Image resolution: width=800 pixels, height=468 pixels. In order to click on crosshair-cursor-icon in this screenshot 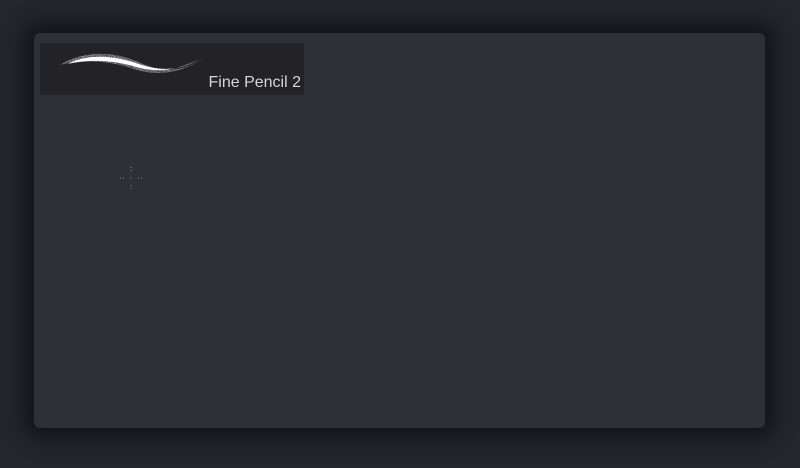, I will do `click(131, 178)`.